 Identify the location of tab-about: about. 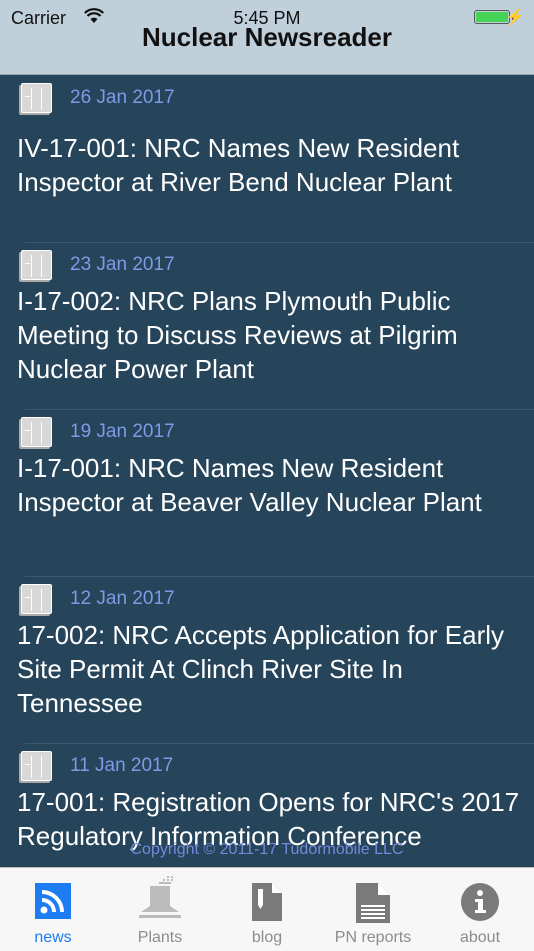
(480, 909).